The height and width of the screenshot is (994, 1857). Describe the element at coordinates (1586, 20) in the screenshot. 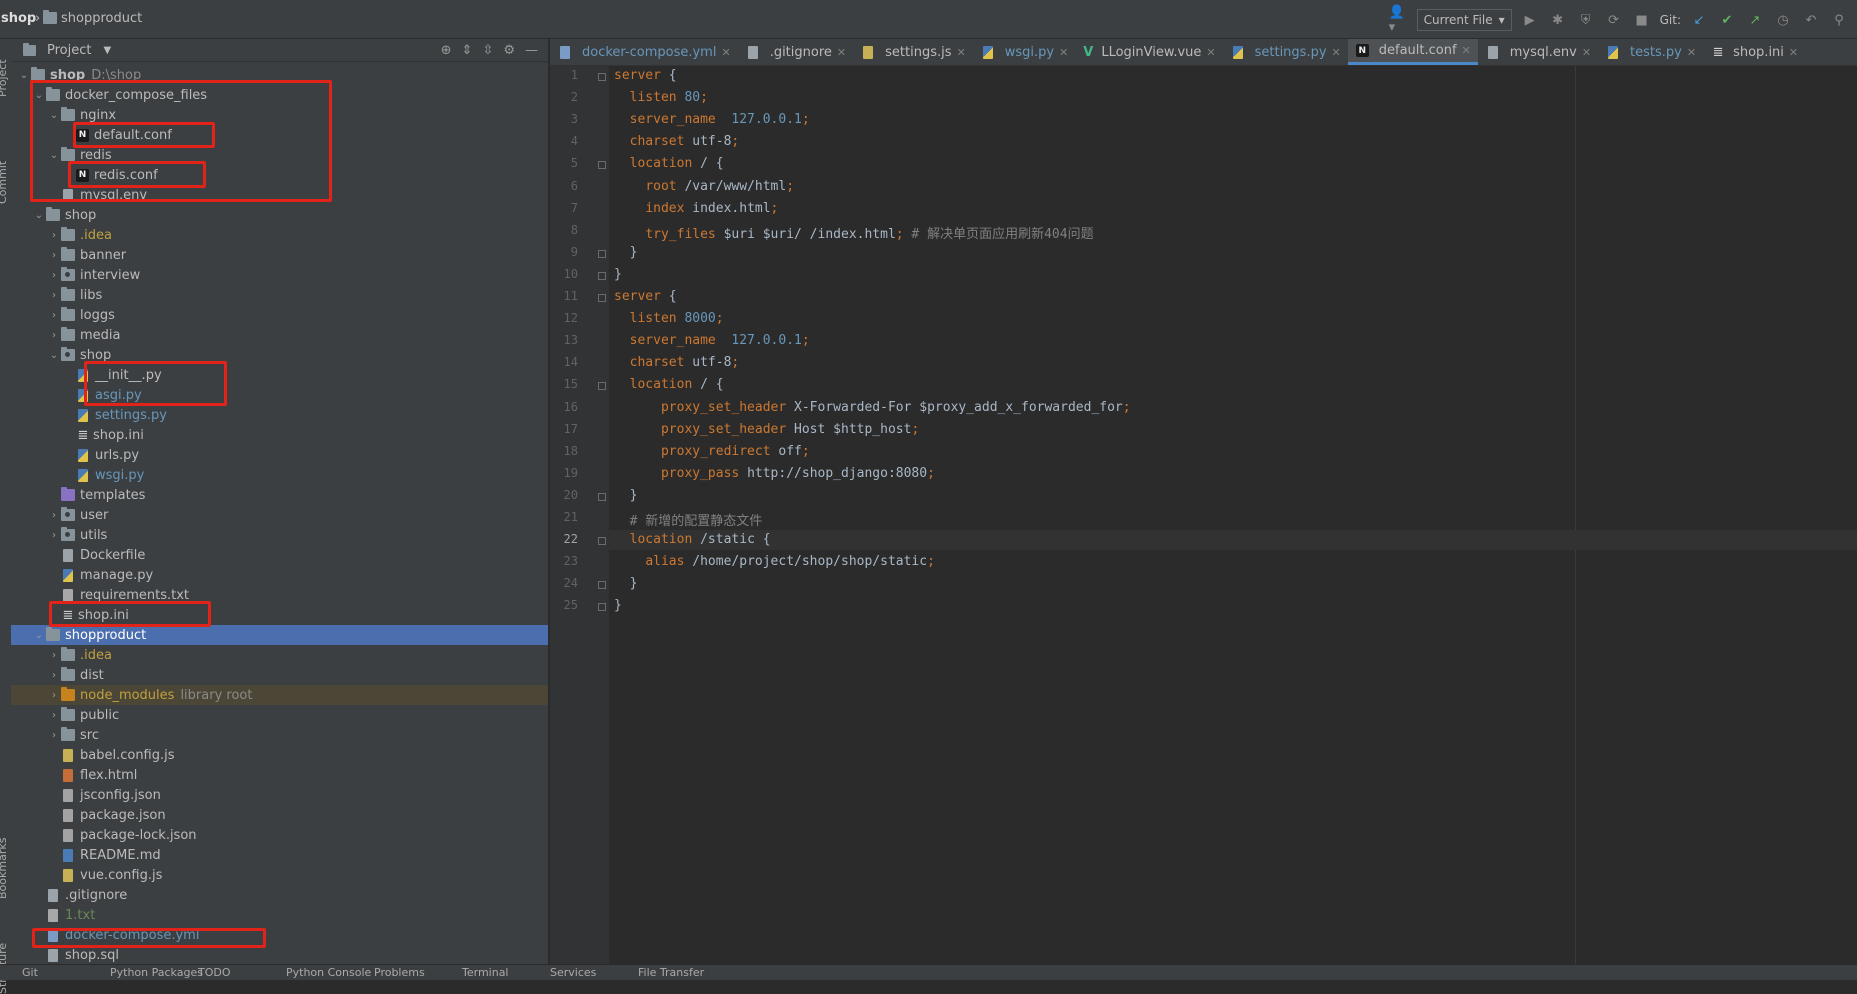

I see `coverage-icon: ⛨` at that location.